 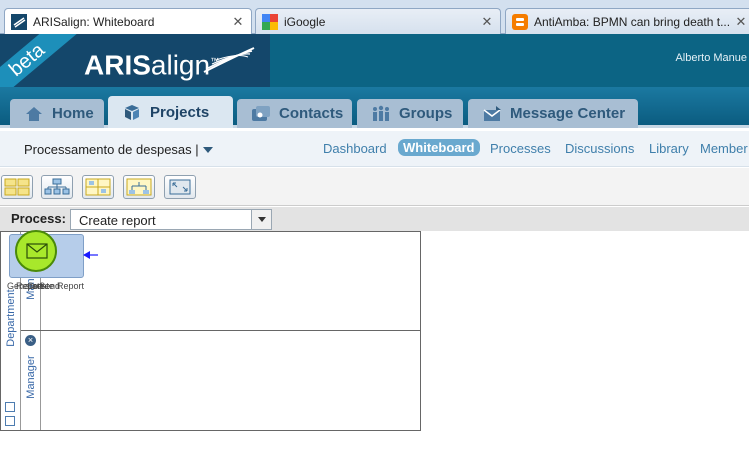 I want to click on swimlane-icon, so click(x=98, y=187).